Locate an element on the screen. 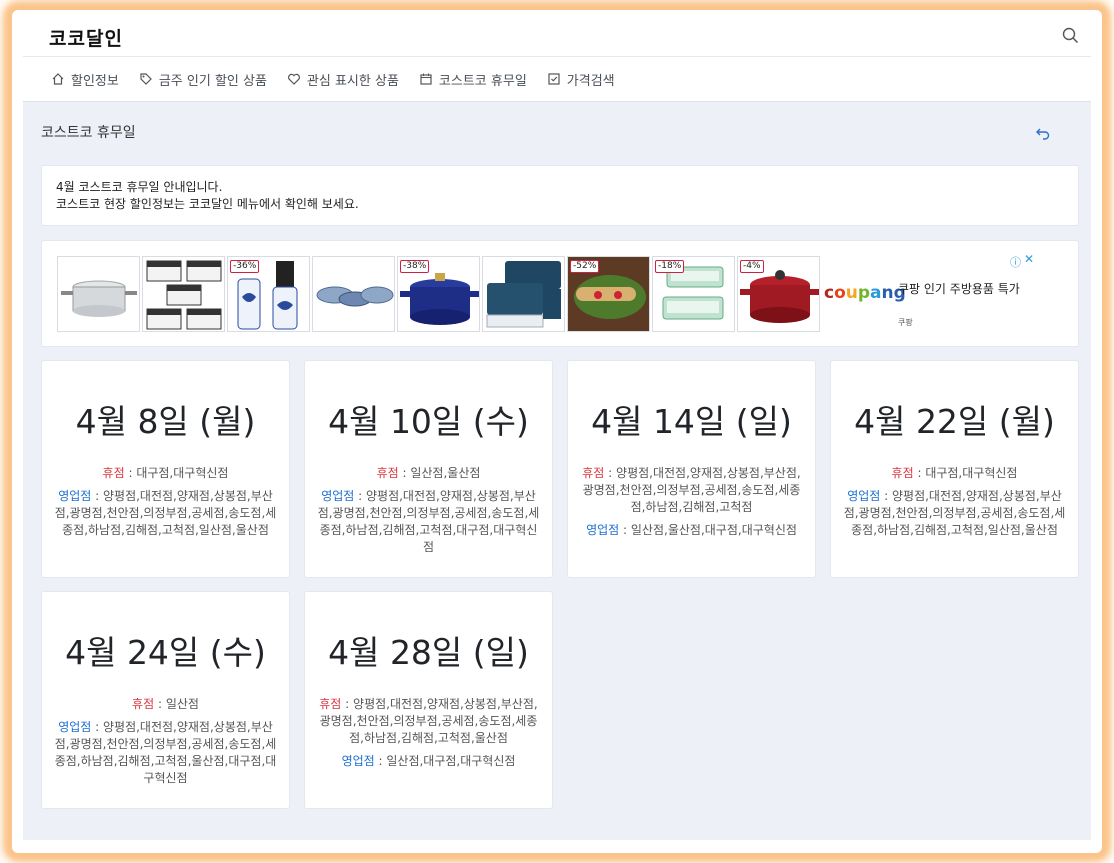  holiday-date: 4월 22일 (월) is located at coordinates (954, 421).